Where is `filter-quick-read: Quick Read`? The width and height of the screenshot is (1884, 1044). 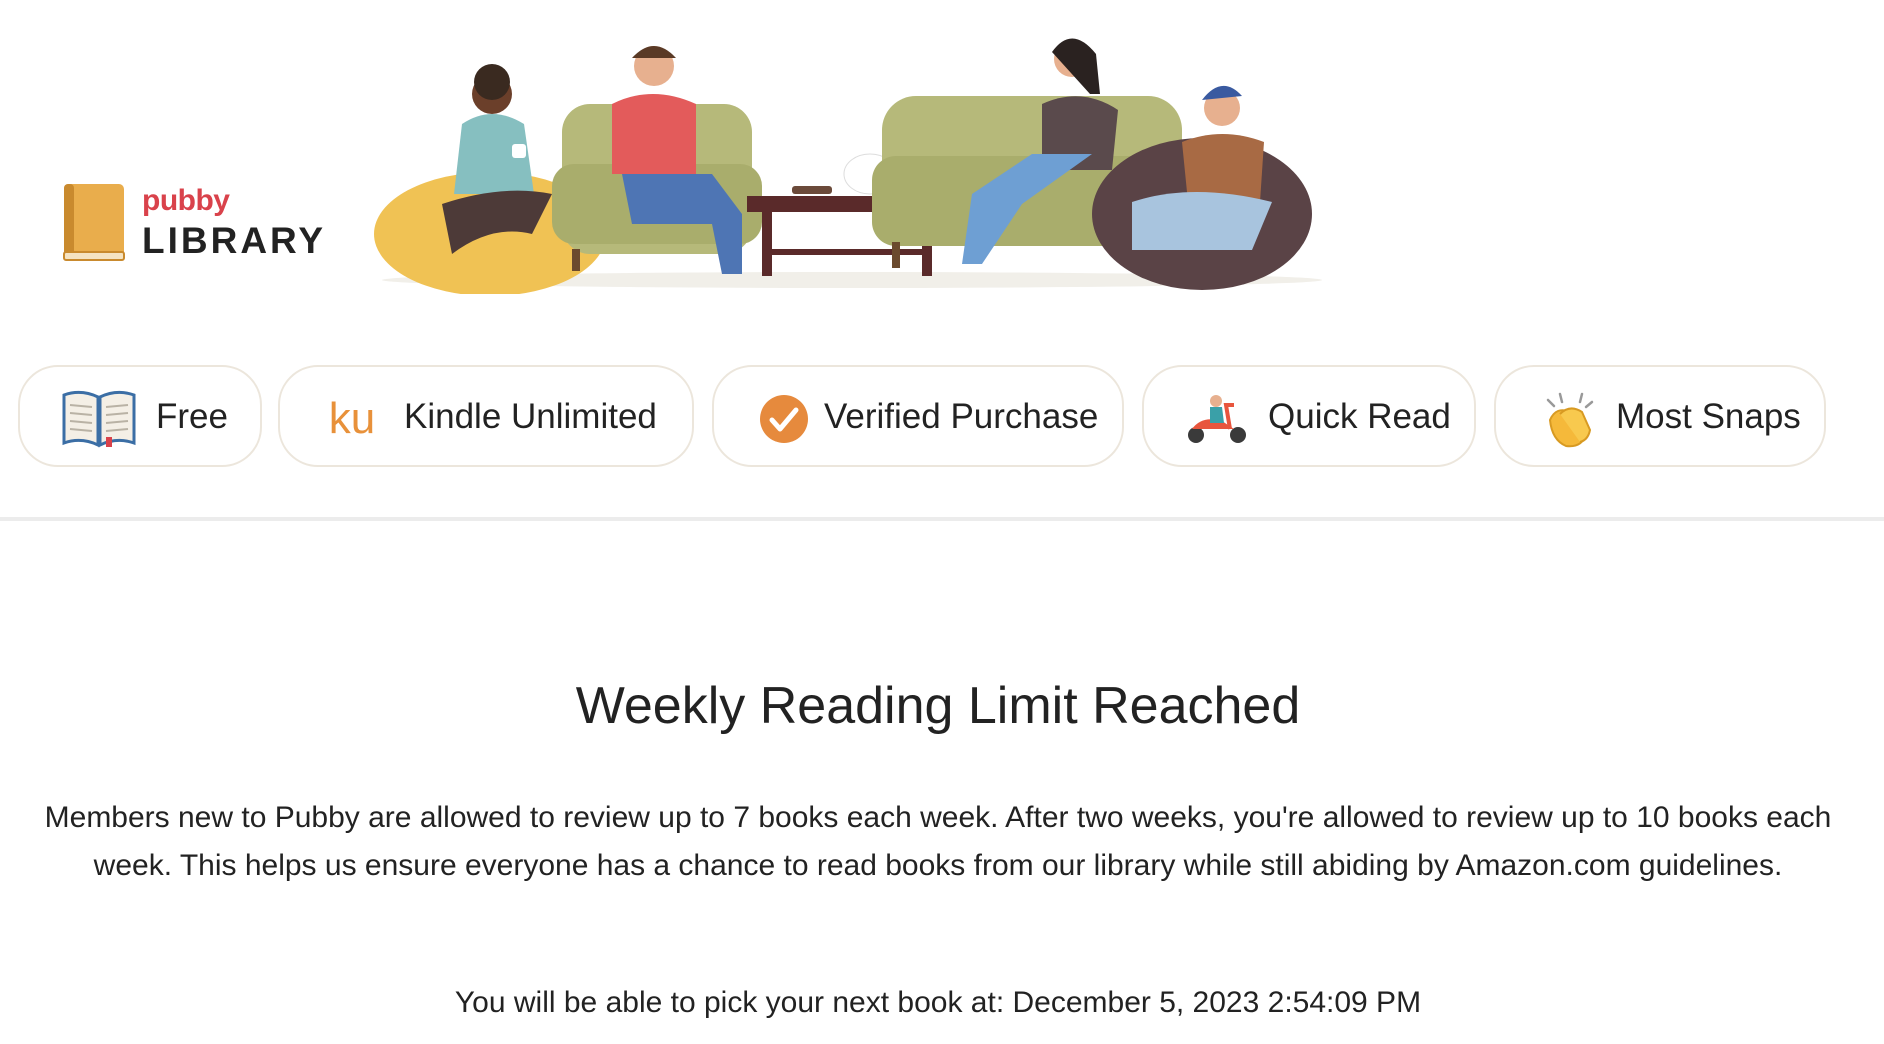
filter-quick-read: Quick Read is located at coordinates (1309, 416).